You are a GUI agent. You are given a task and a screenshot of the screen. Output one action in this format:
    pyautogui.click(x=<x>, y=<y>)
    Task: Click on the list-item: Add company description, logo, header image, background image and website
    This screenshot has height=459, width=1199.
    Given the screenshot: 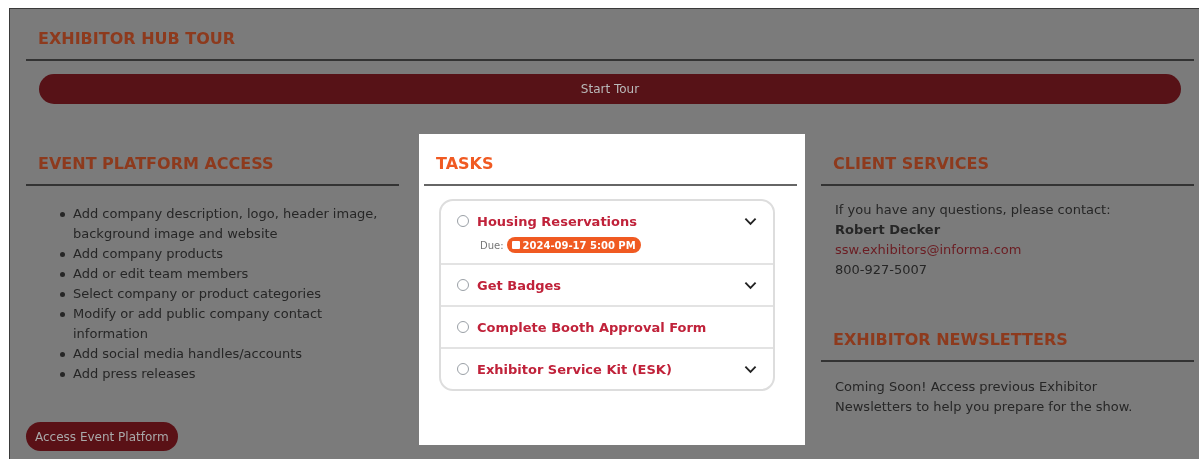 What is the action you would take?
    pyautogui.click(x=226, y=224)
    